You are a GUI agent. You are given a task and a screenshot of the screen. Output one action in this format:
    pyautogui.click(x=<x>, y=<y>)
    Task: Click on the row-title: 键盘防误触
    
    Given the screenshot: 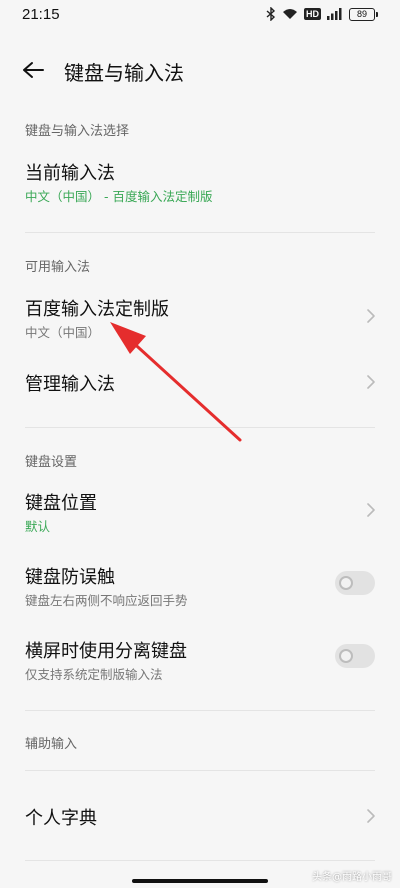 What is the action you would take?
    pyautogui.click(x=70, y=577)
    